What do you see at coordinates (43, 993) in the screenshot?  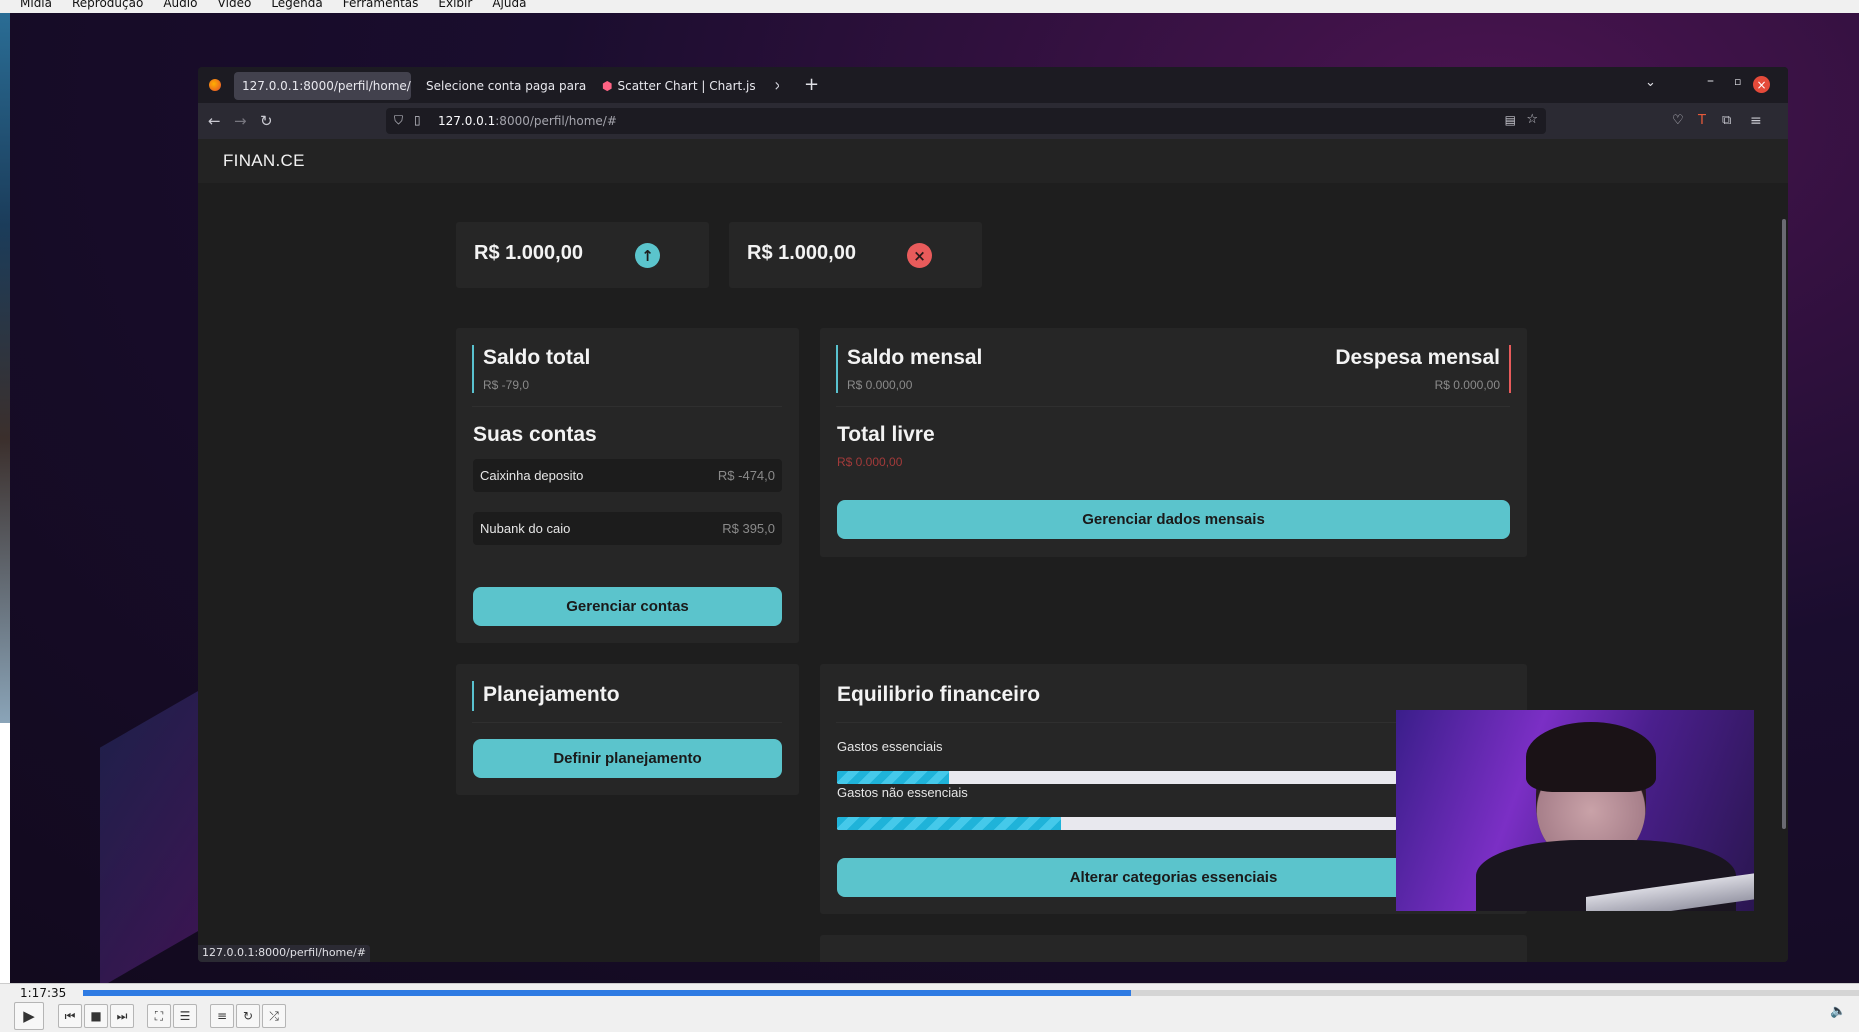 I see `elapsed-time: 1:17:35` at bounding box center [43, 993].